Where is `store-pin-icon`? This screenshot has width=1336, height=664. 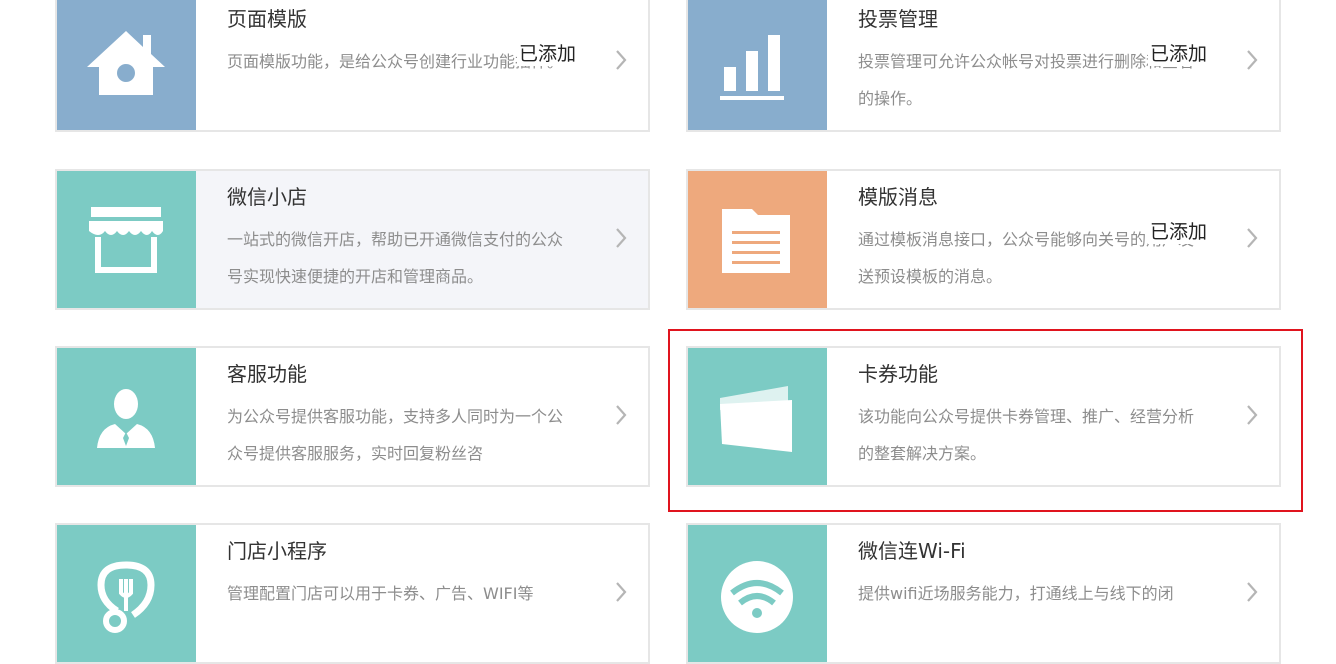 store-pin-icon is located at coordinates (125, 596).